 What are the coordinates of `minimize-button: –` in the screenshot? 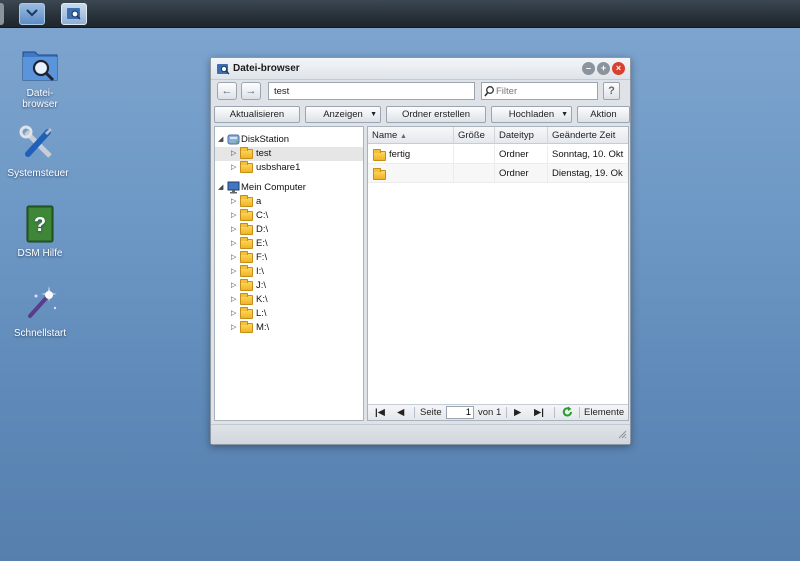 It's located at (588, 68).